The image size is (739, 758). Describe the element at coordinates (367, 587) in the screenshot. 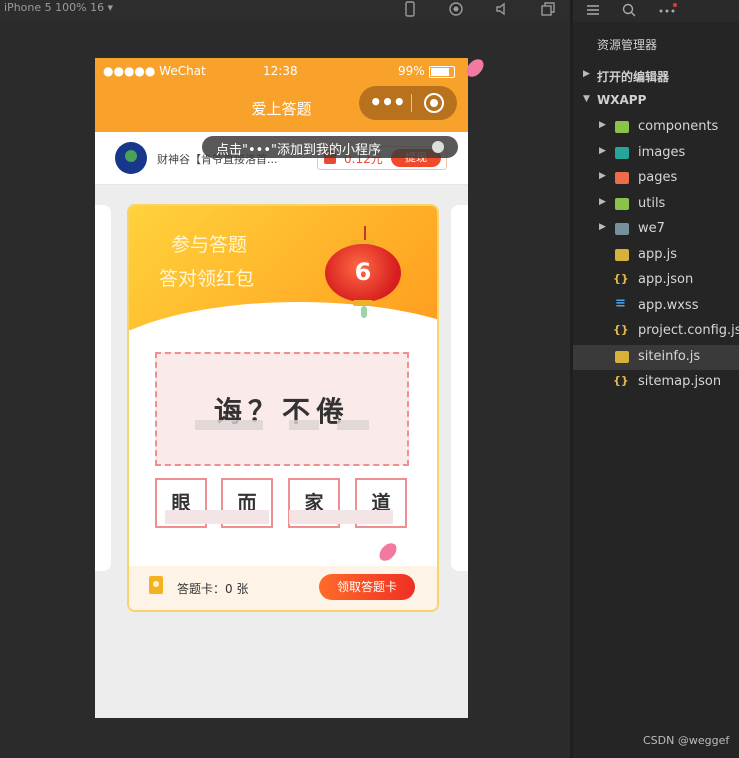

I see `claim-answer-card-button: 领取答题卡` at that location.